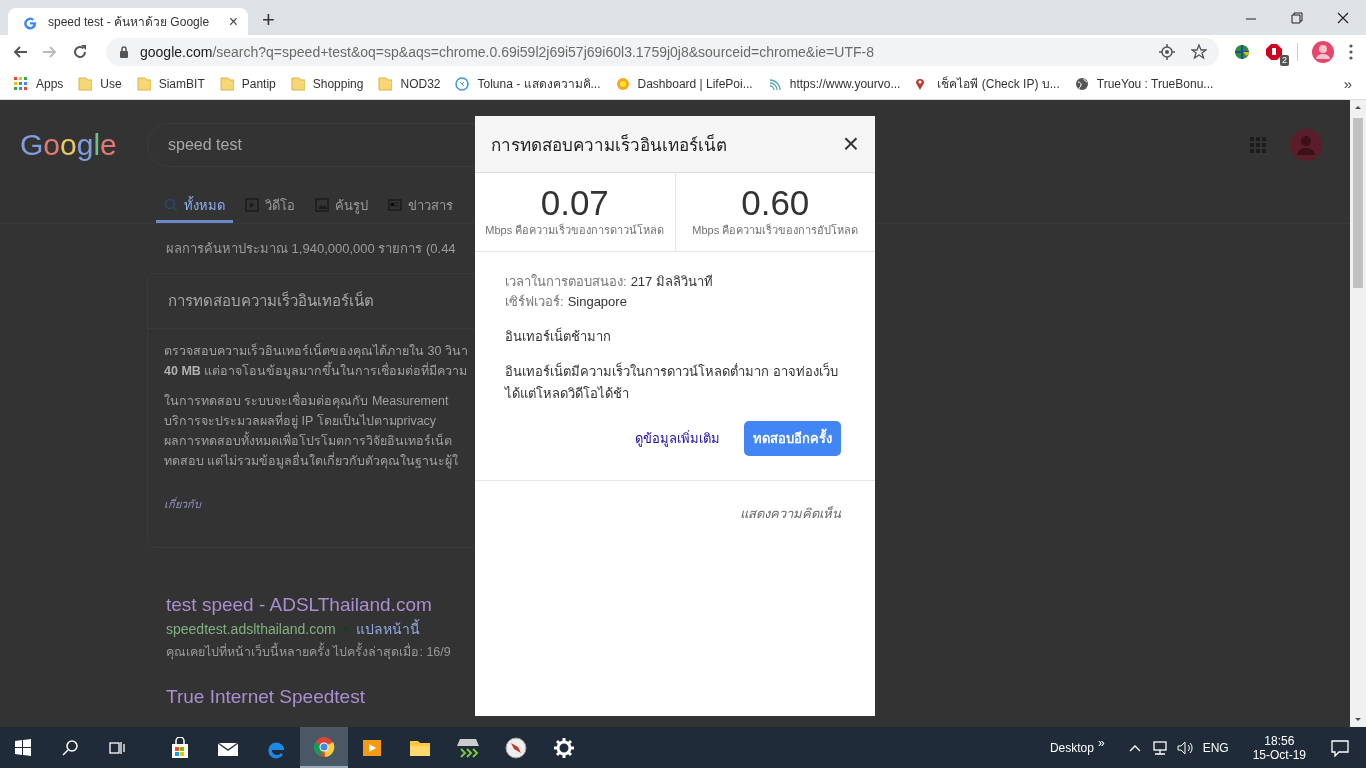 The width and height of the screenshot is (1366, 768). I want to click on reload-icon, so click(80, 51).